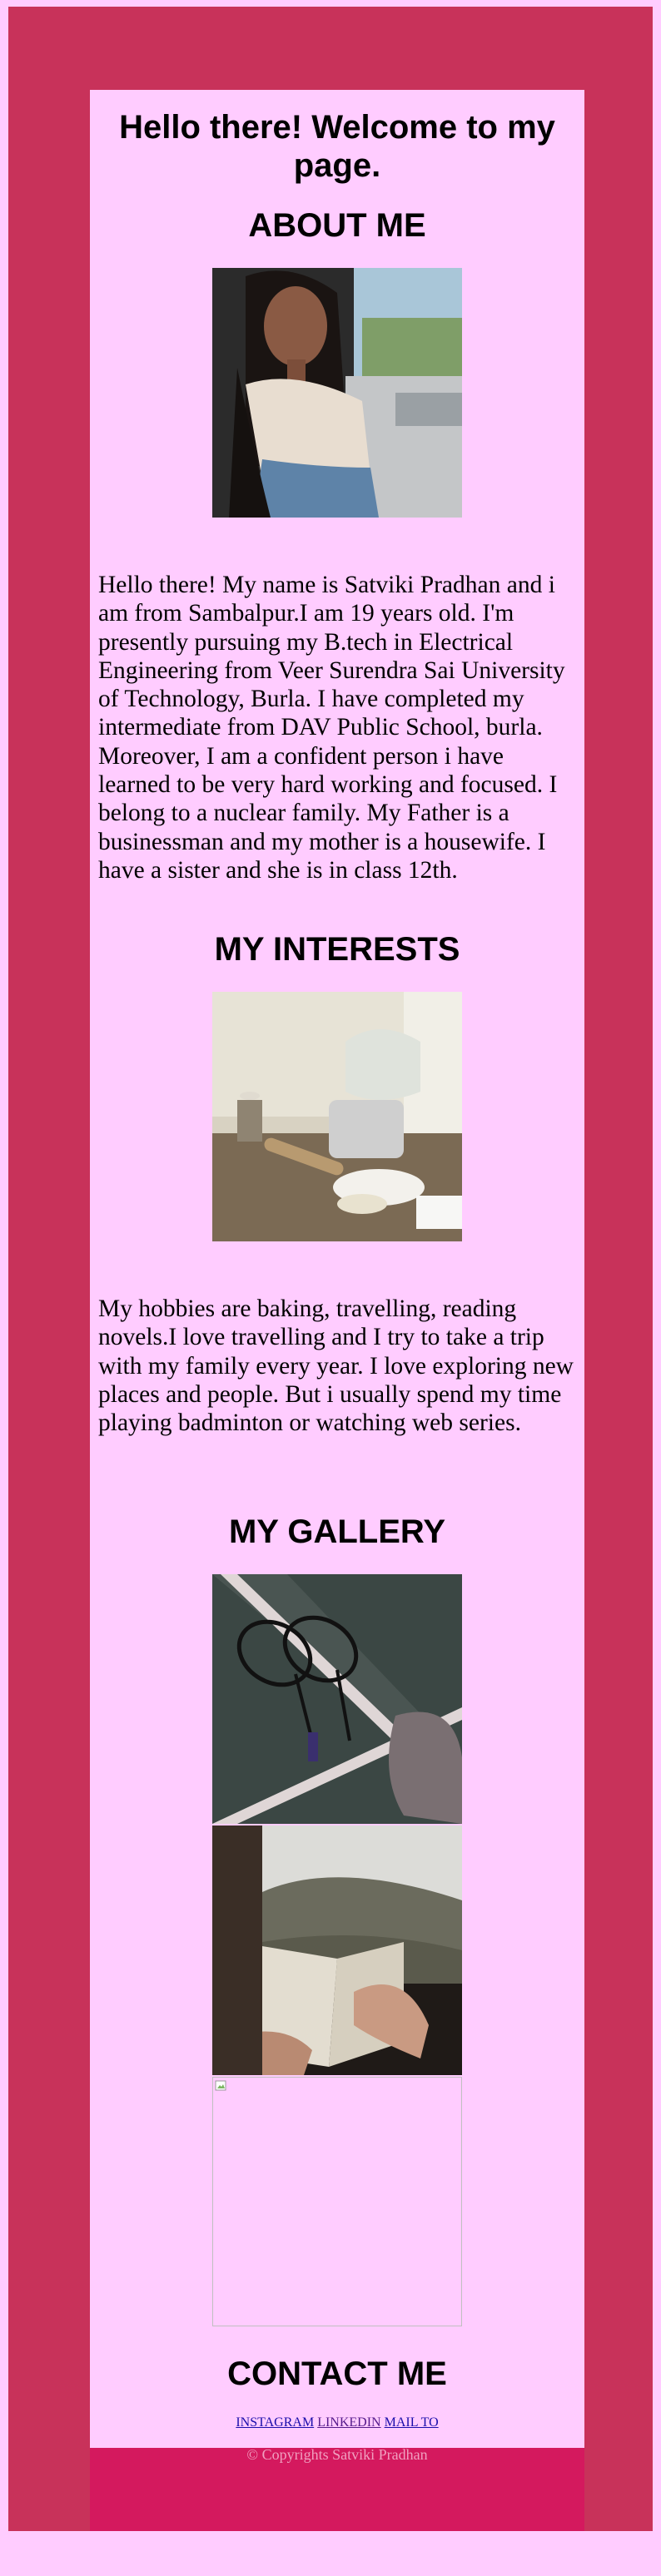  Describe the element at coordinates (337, 226) in the screenshot. I see `about-heading: ABOUT ME` at that location.